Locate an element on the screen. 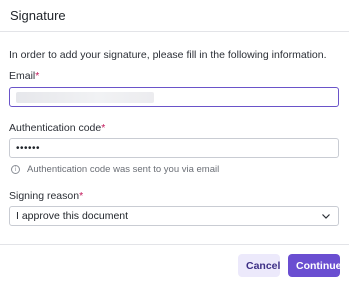 The height and width of the screenshot is (289, 349). signing-reason-label-text: Signing reason is located at coordinates (44, 196).